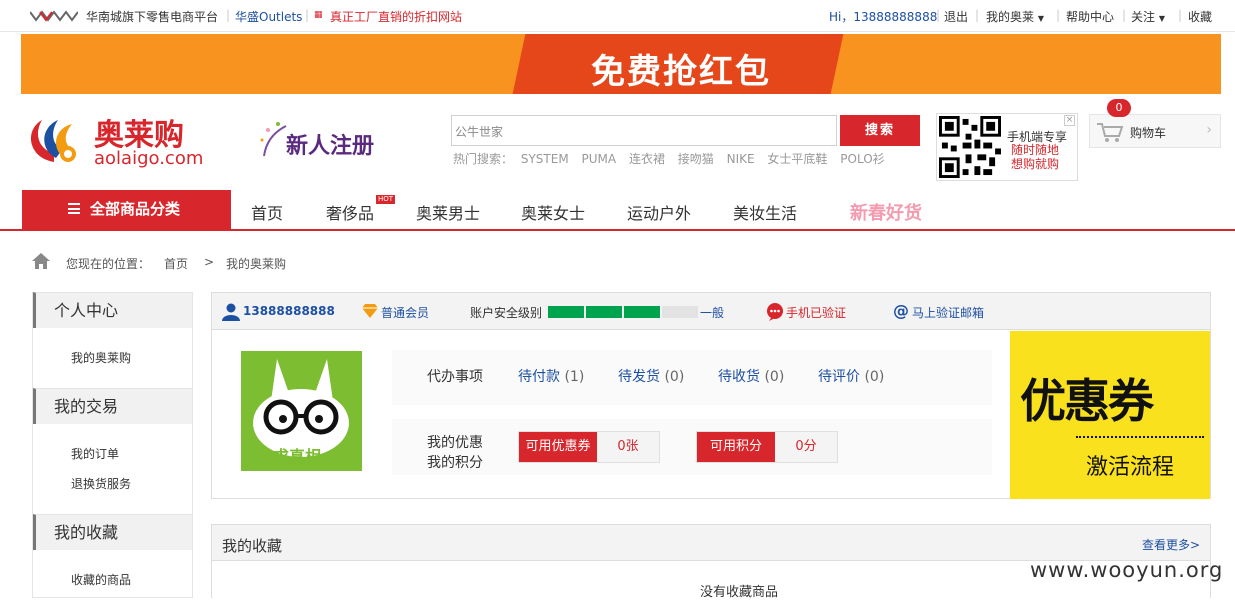  Describe the element at coordinates (797, 159) in the screenshot. I see `hot-search-term: 女士平底鞋` at that location.